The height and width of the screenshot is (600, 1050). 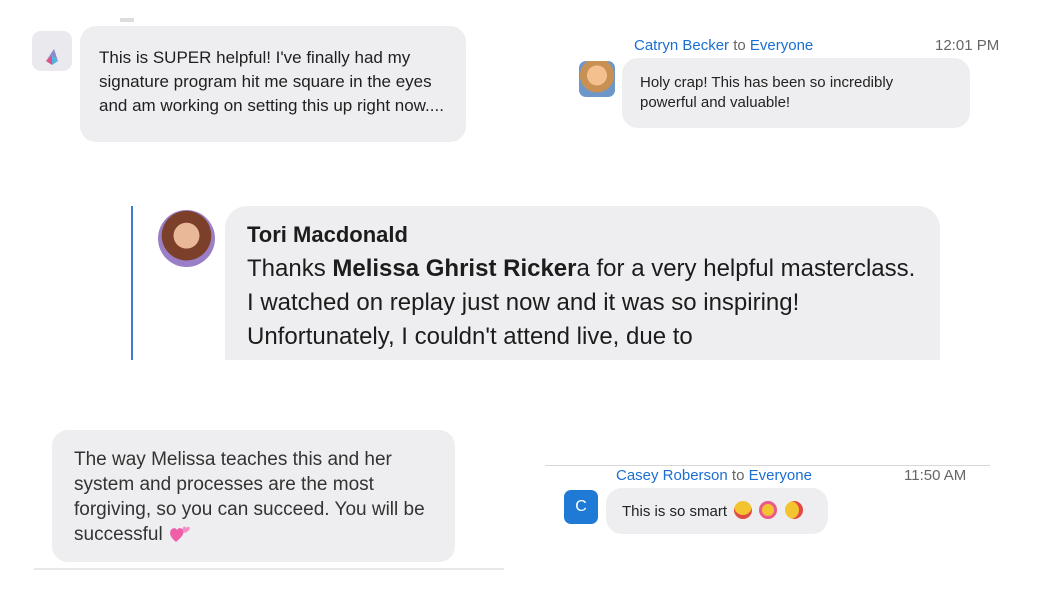 What do you see at coordinates (454, 268) in the screenshot?
I see `mention-link: Melissa Ghrist Ricker` at bounding box center [454, 268].